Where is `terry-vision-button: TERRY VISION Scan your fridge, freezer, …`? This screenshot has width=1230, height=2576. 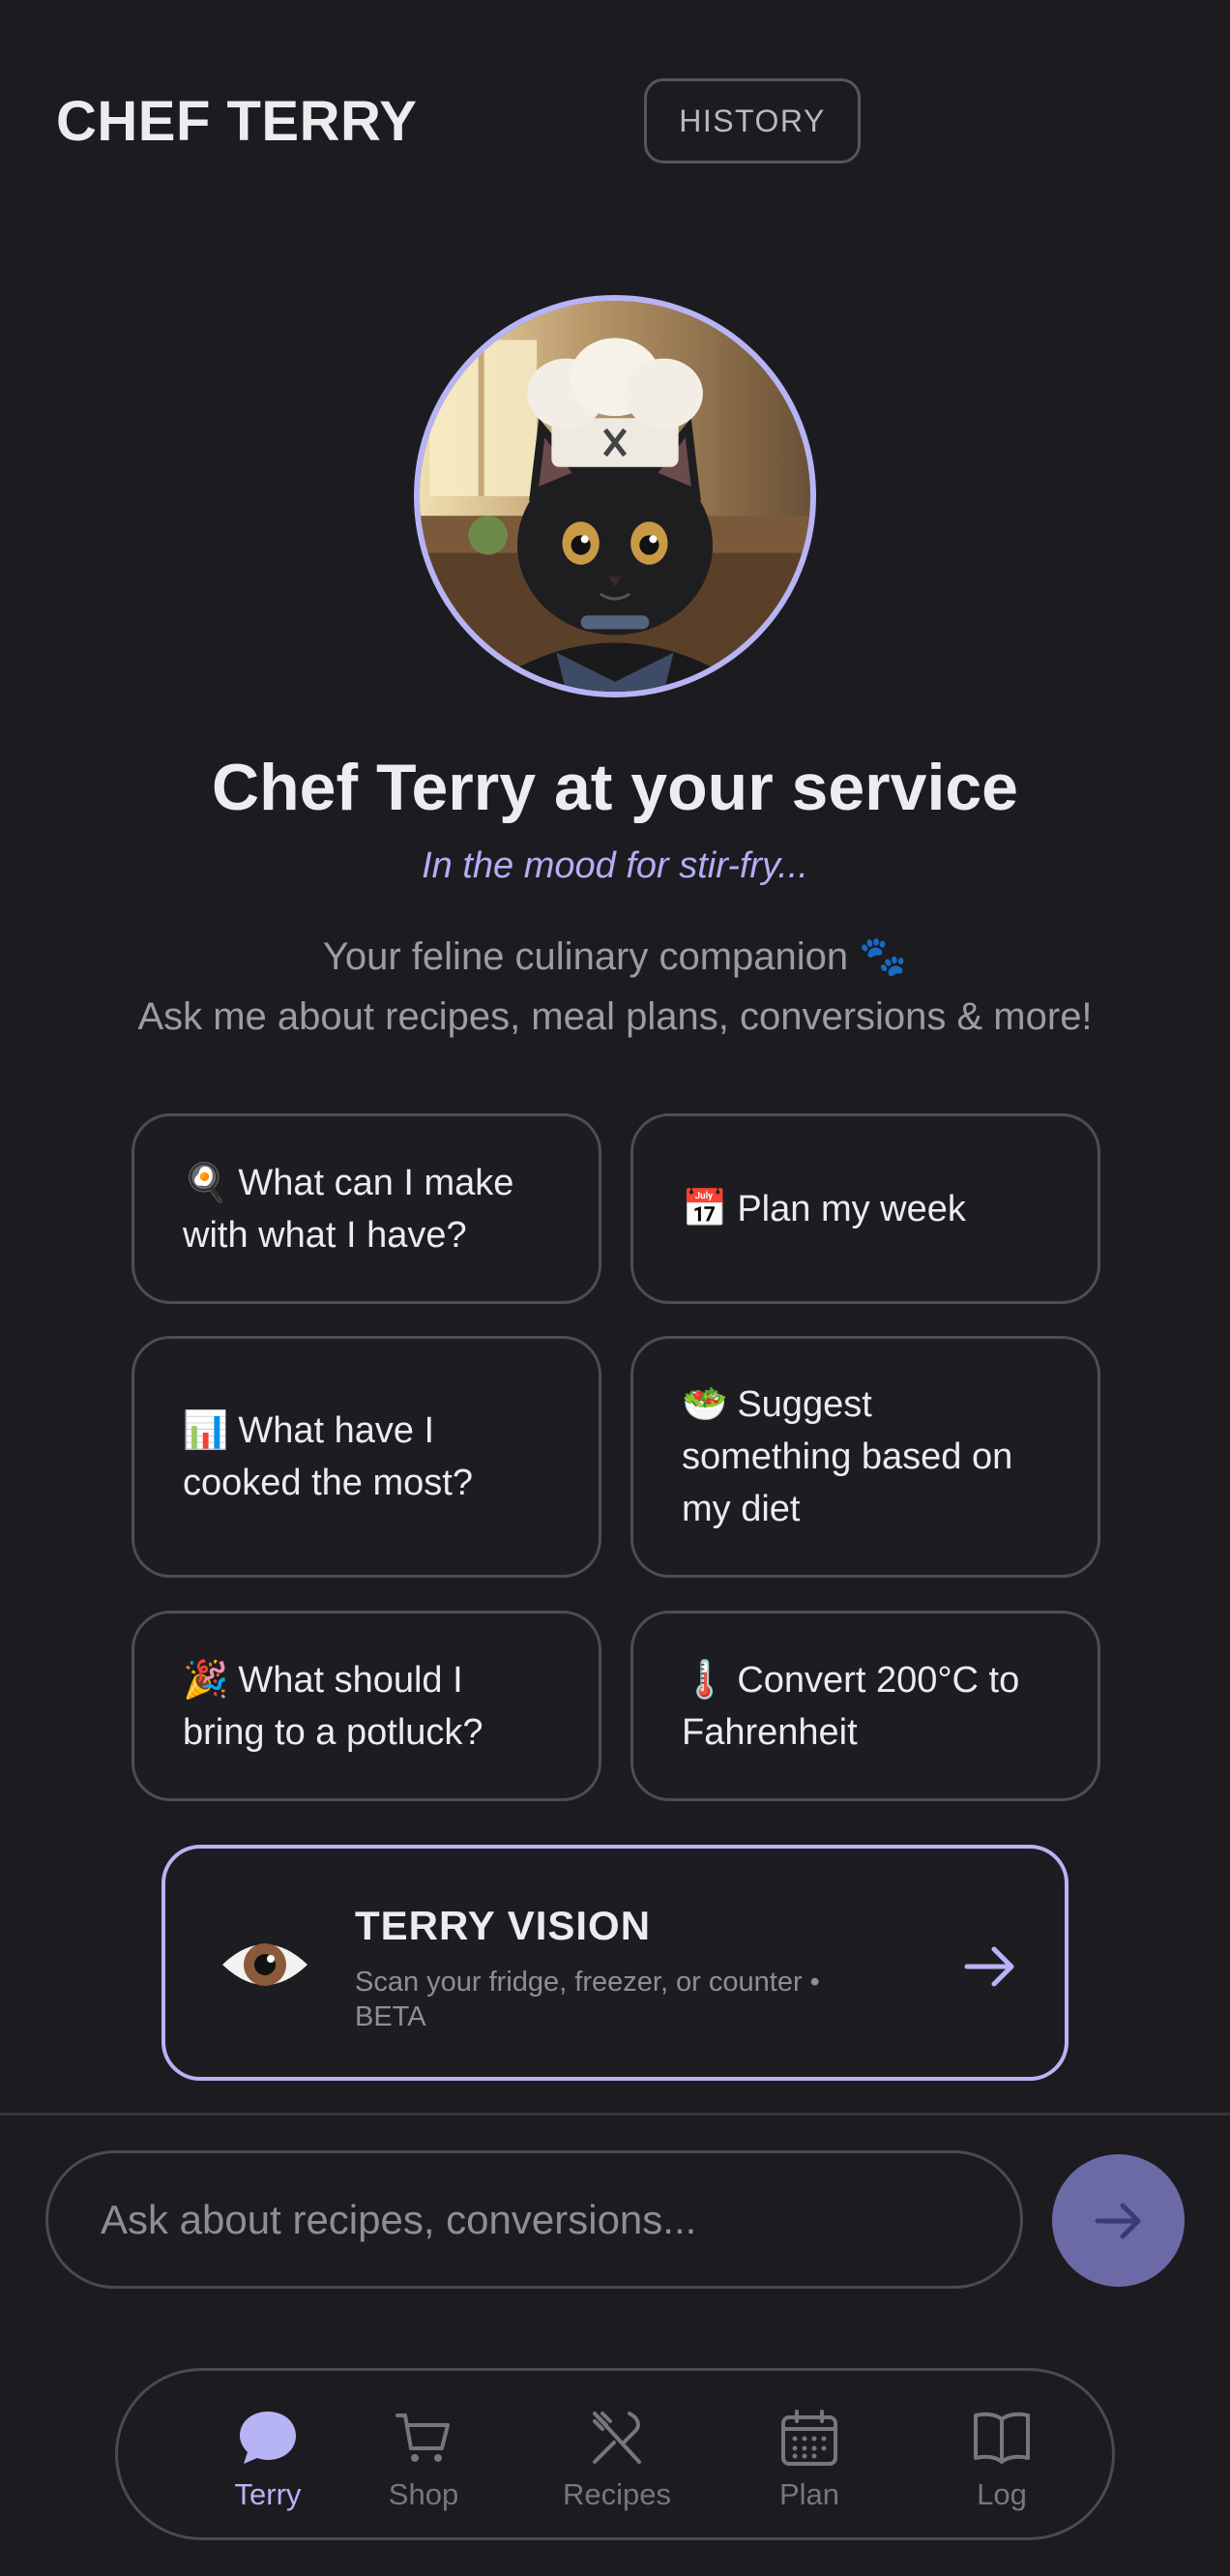
terry-vision-button: TERRY VISION Scan your fridge, freezer, … is located at coordinates (615, 1963).